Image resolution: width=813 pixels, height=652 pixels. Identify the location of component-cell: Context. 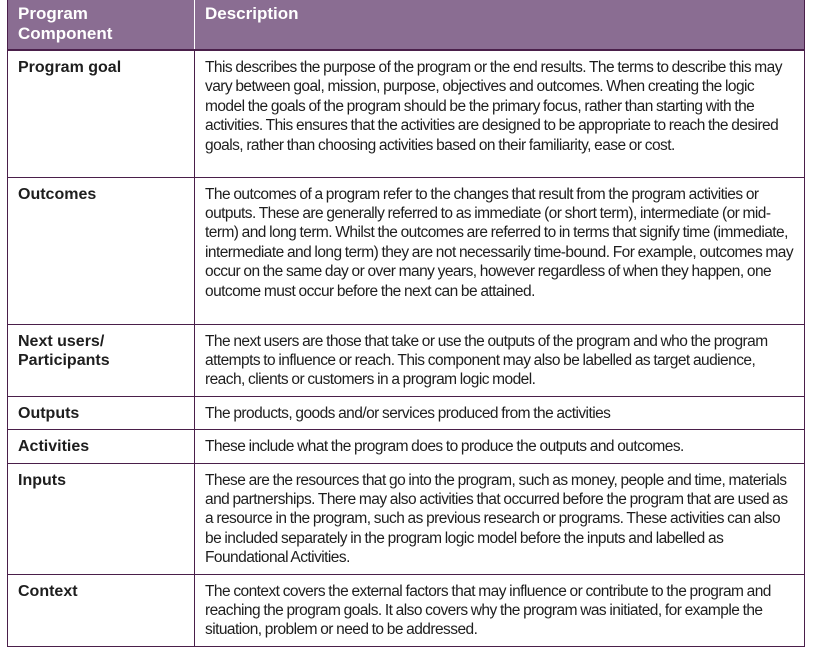
(101, 610).